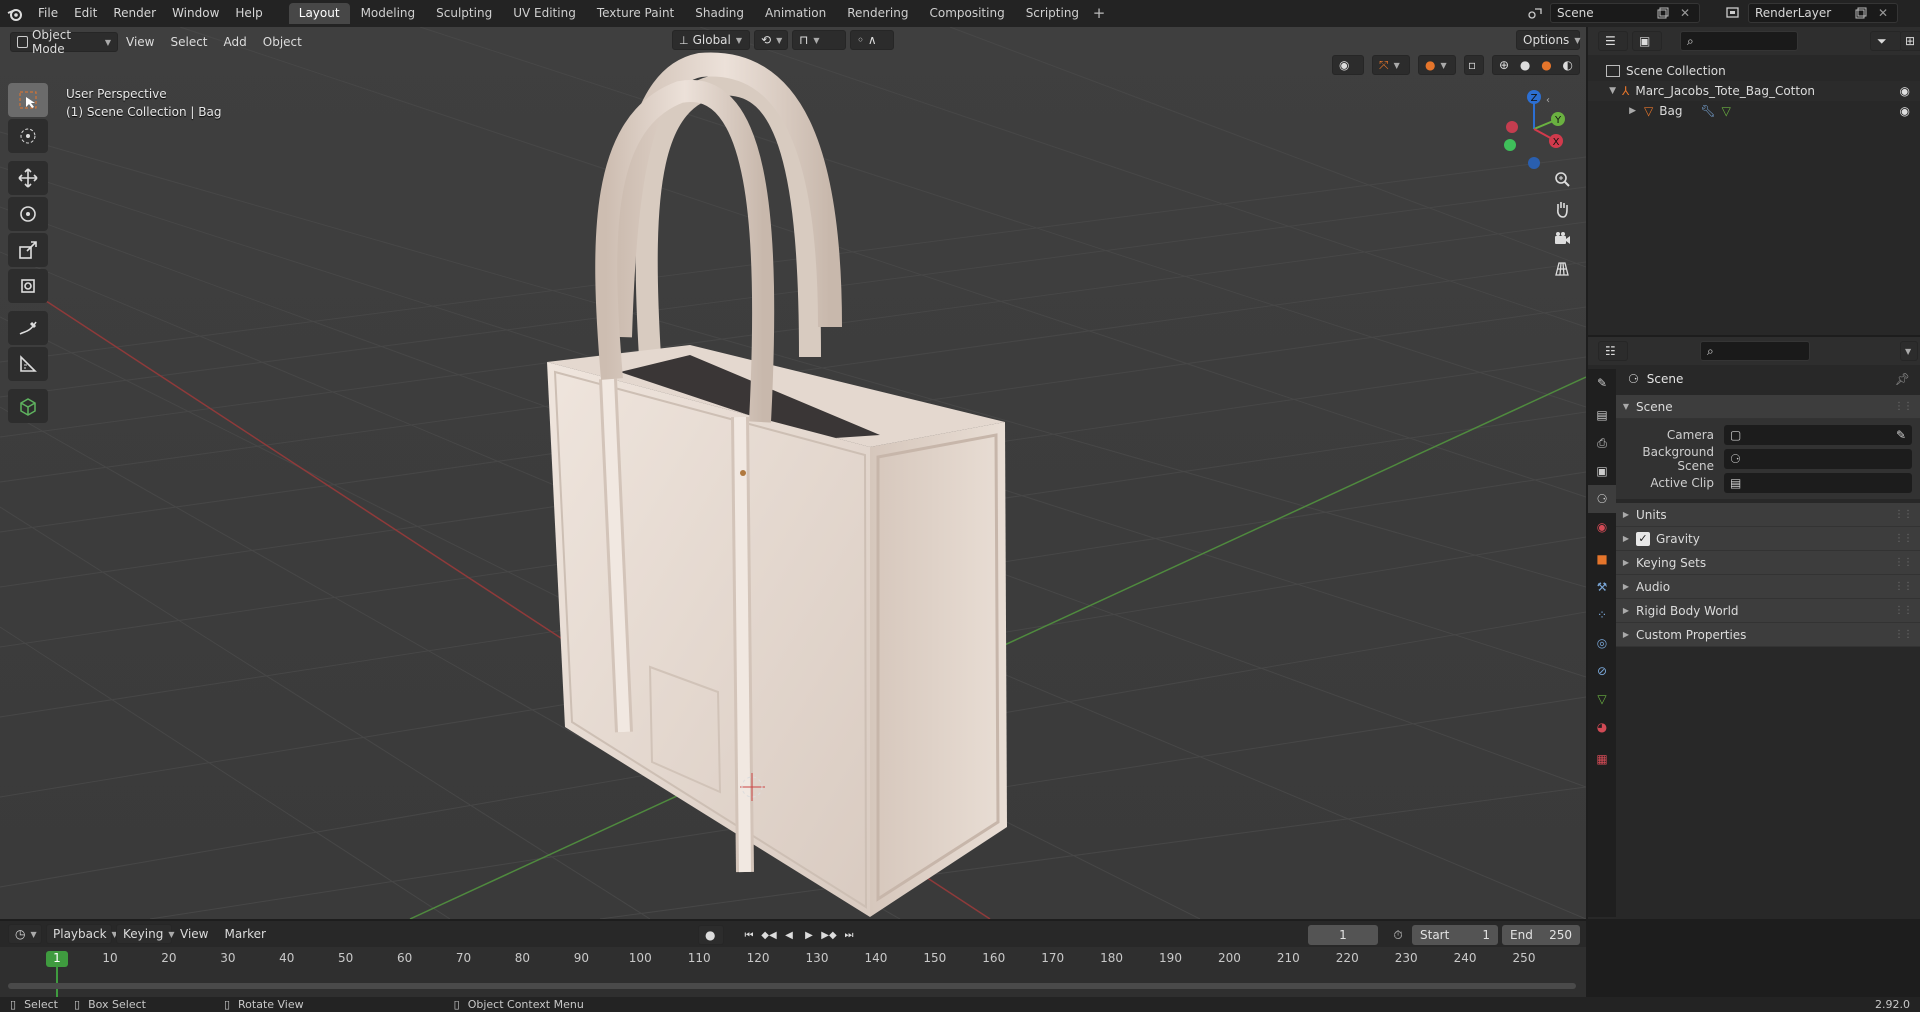  I want to click on tab-uv-editing: UV Editing, so click(544, 13).